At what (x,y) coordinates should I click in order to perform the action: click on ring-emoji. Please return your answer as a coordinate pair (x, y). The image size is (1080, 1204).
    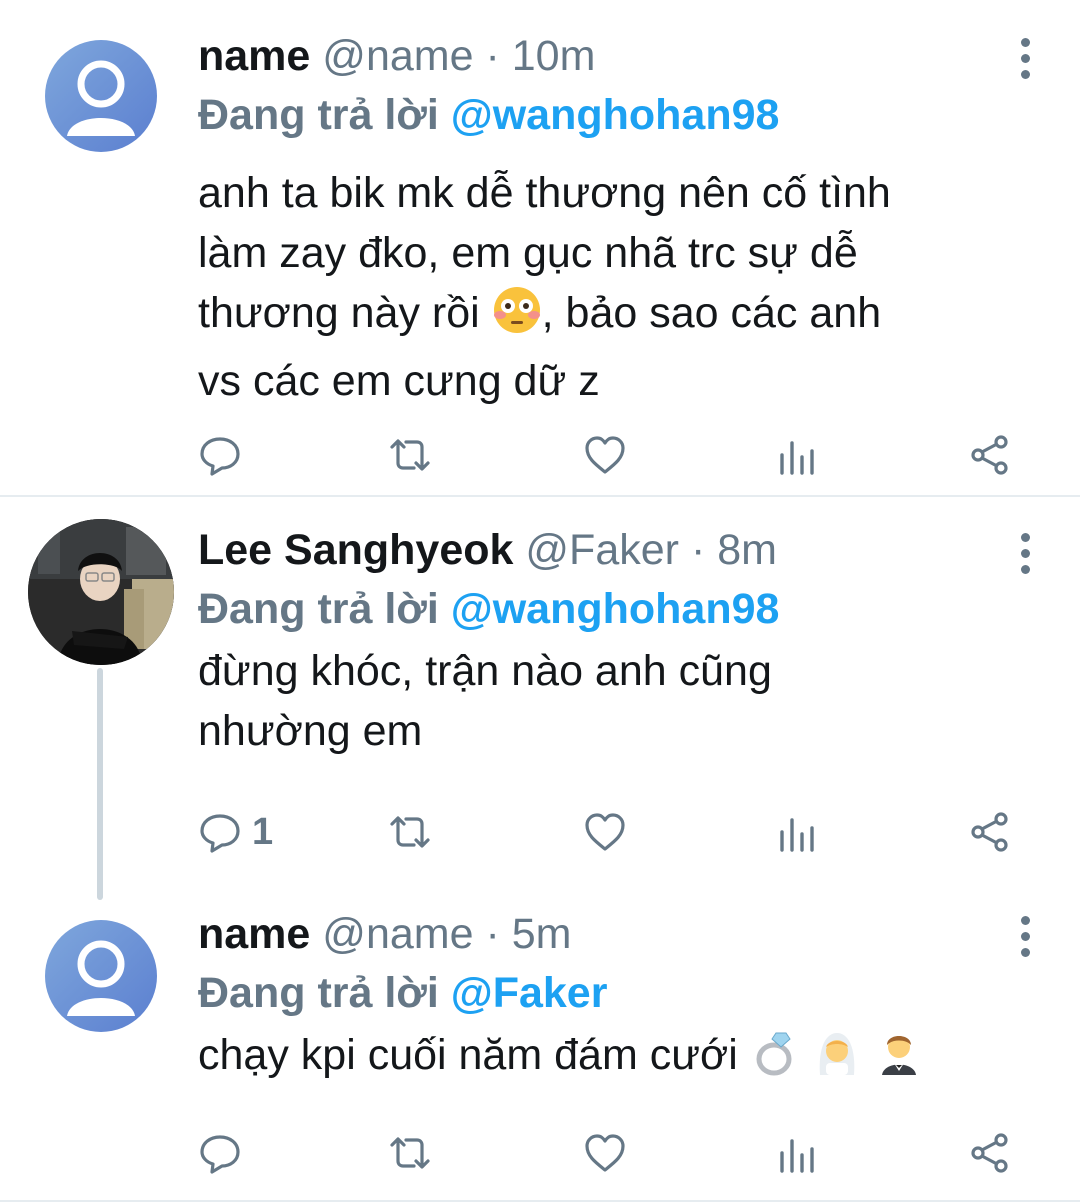
    Looking at the image, I should click on (775, 1060).